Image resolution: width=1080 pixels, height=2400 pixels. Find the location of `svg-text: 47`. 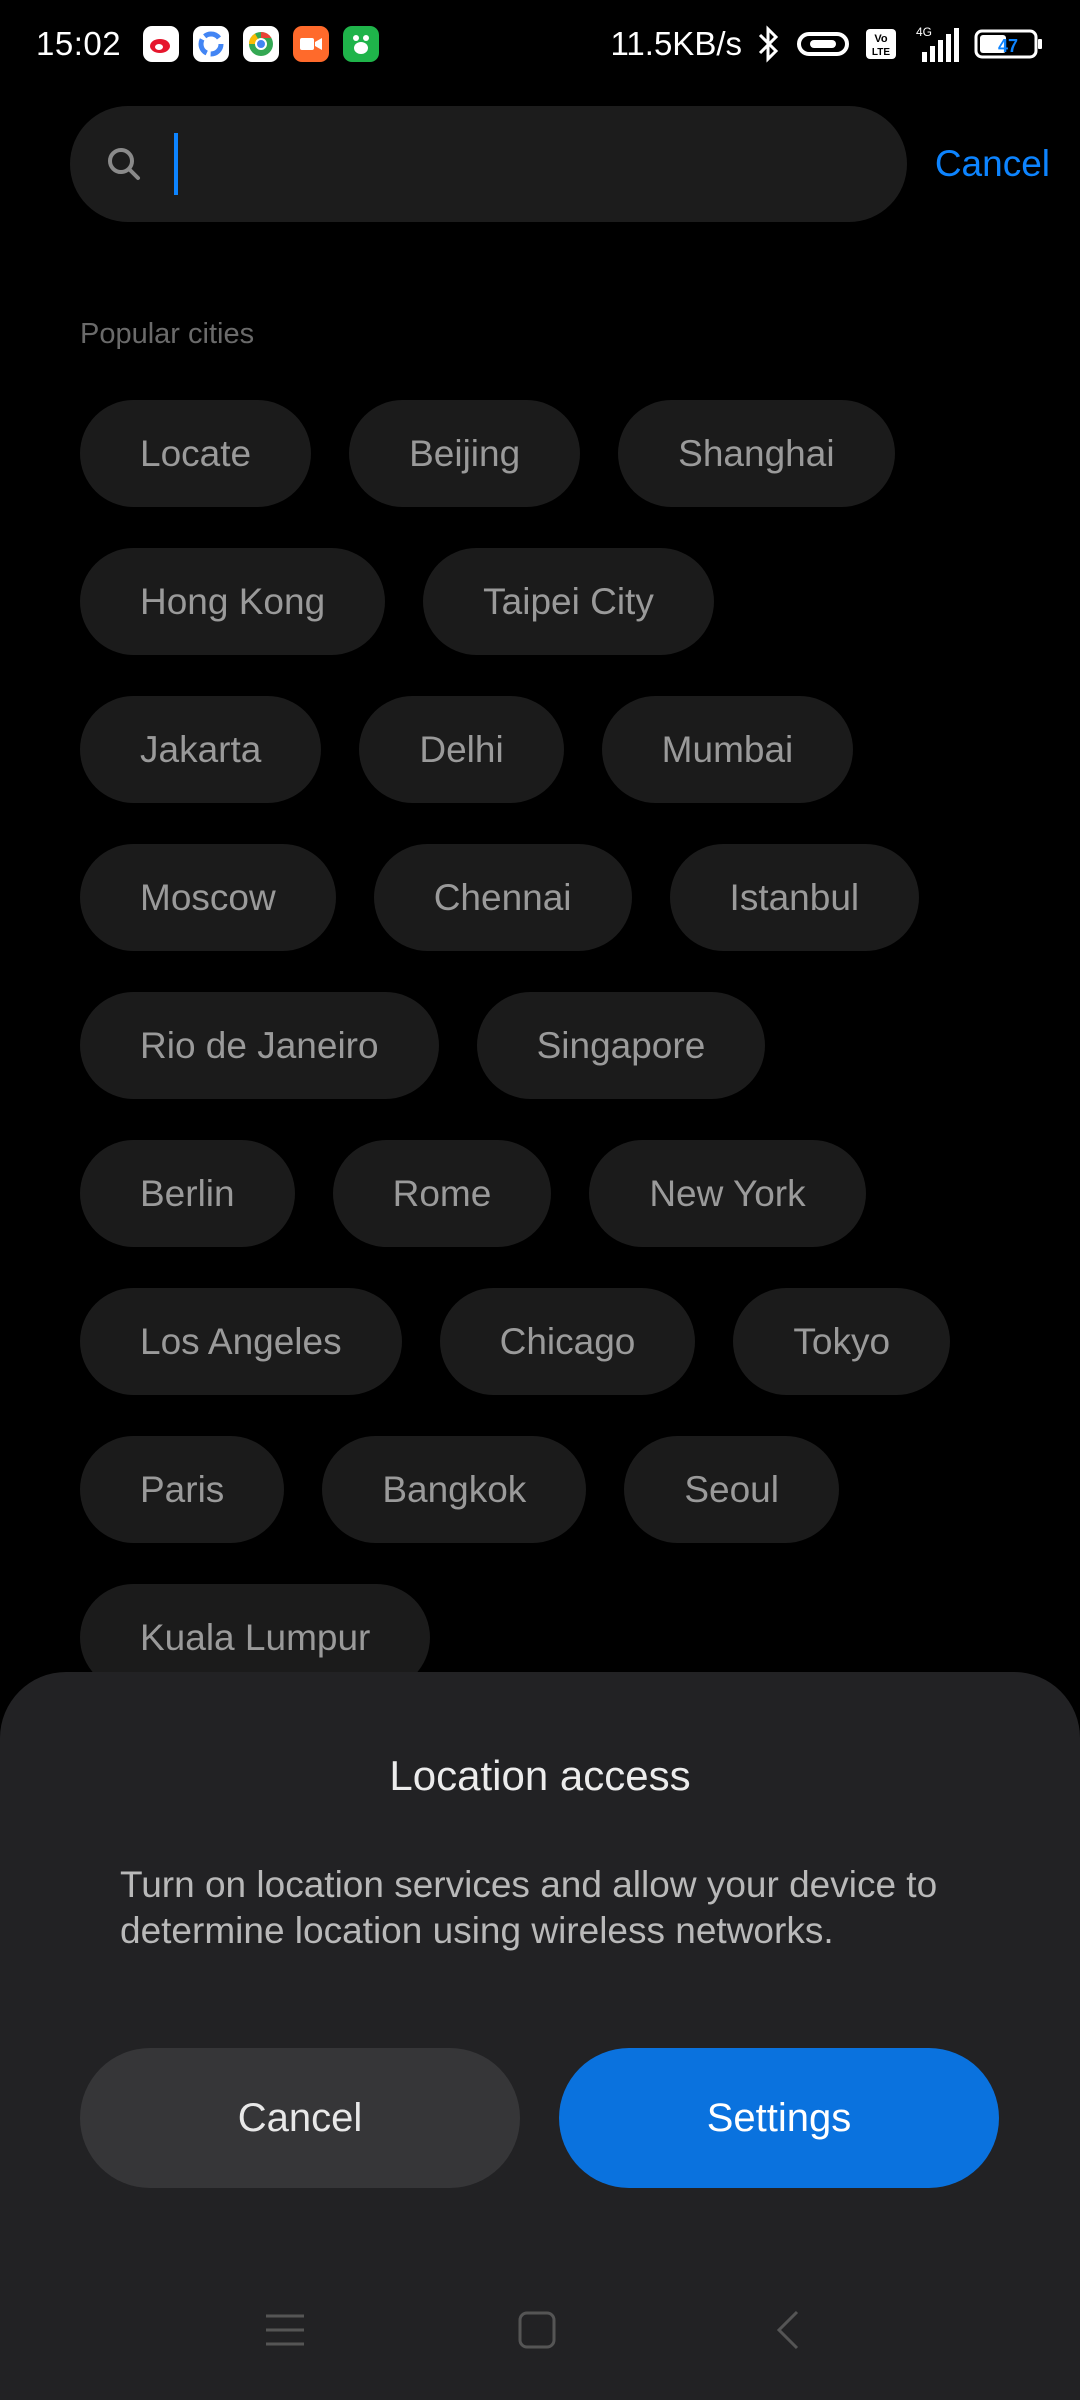

svg-text: 47 is located at coordinates (1008, 46).